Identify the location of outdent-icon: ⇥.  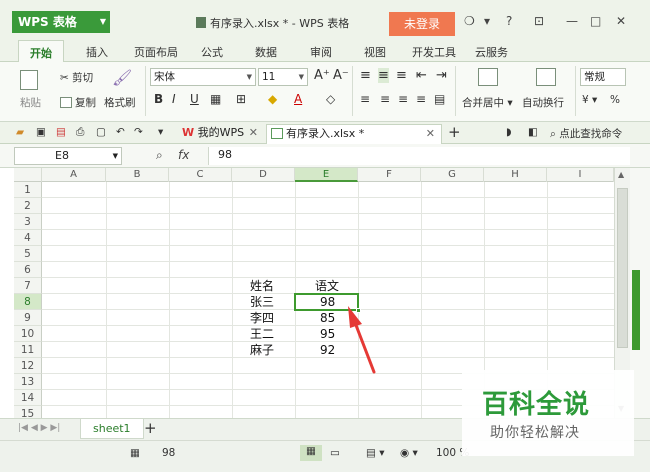
(441, 75).